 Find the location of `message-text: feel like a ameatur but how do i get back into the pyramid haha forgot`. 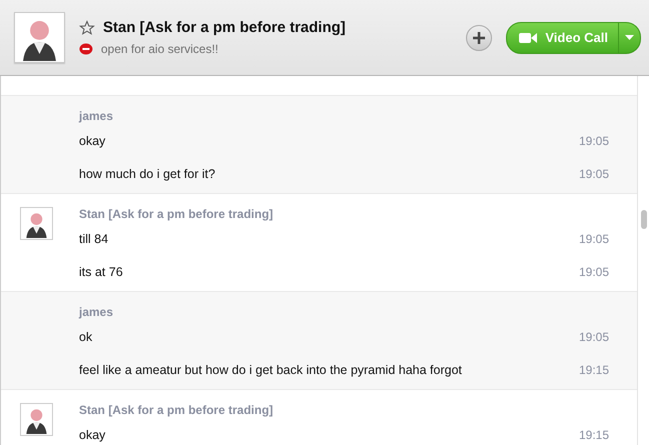

message-text: feel like a ameatur but how do i get back into the pyramid haha forgot is located at coordinates (270, 370).